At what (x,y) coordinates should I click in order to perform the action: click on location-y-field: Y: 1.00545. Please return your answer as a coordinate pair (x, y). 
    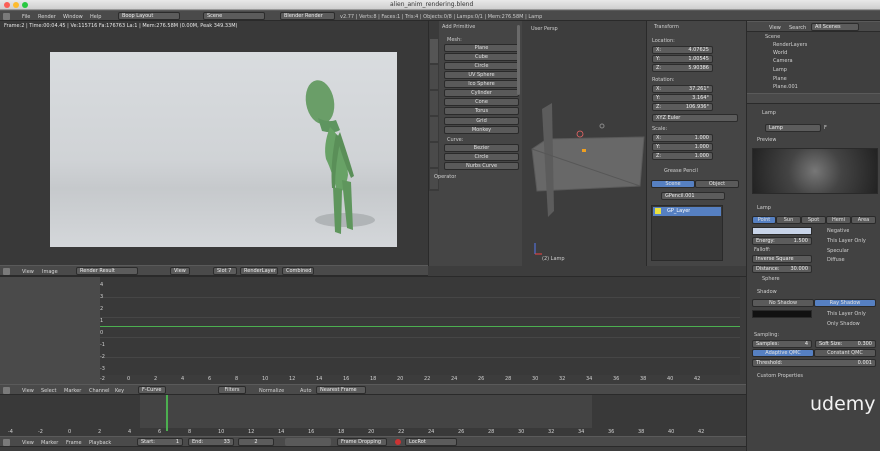
    Looking at the image, I should click on (682, 59).